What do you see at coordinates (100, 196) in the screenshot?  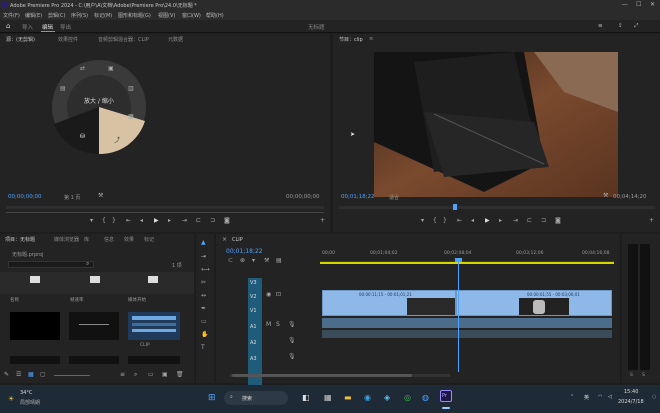 I see `settings-wrench-icon: ⚒` at bounding box center [100, 196].